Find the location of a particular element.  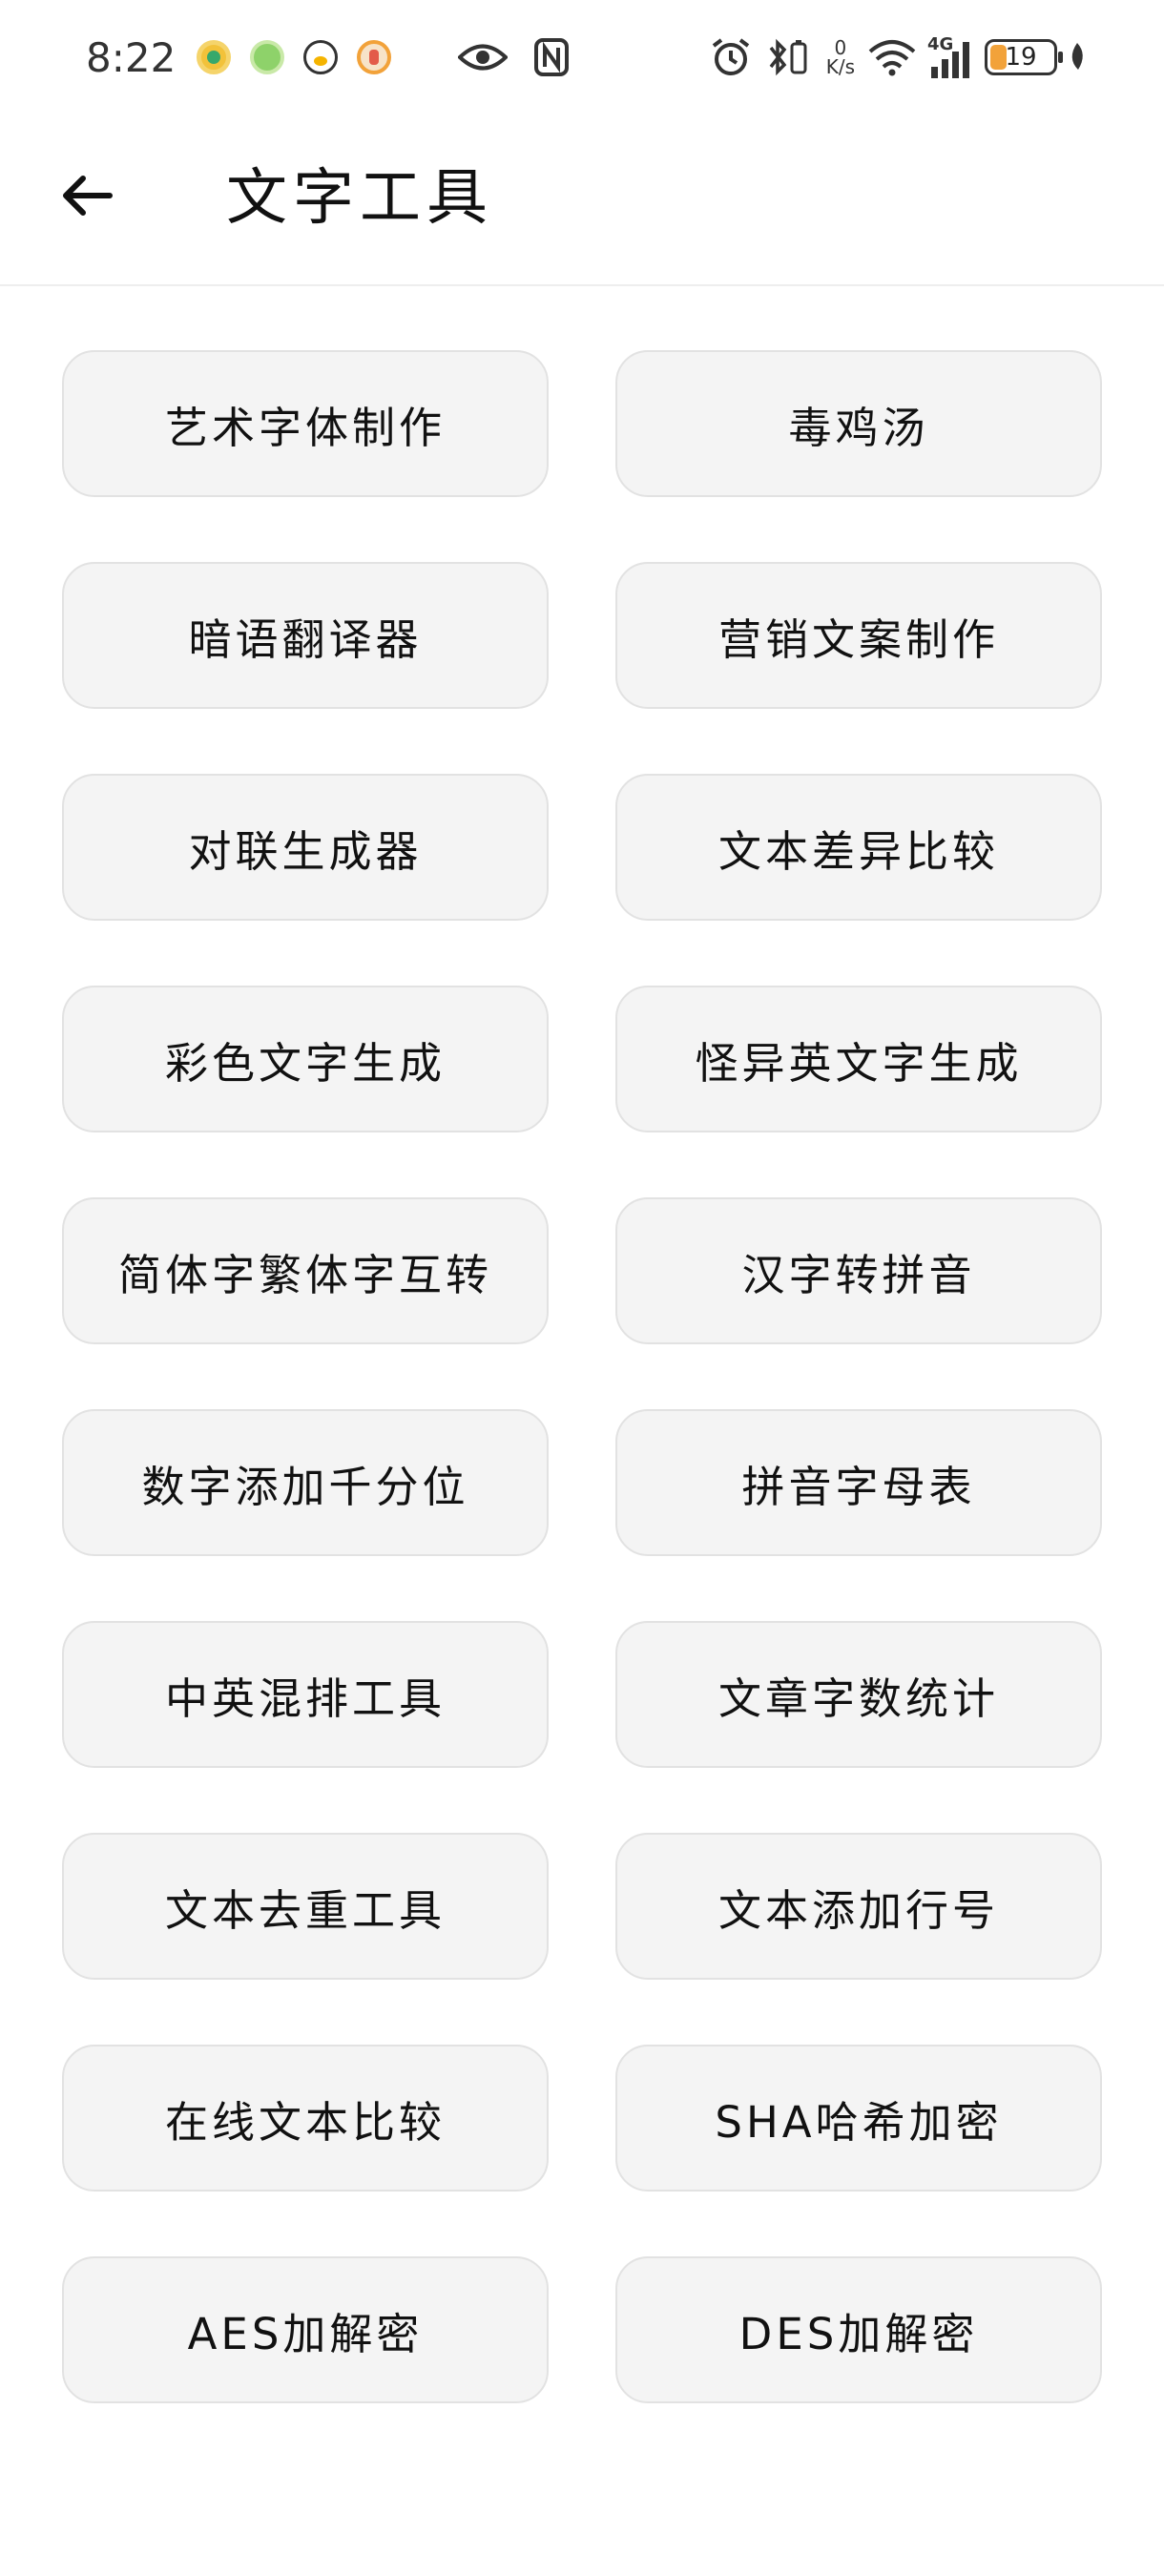

tool-button-sha-hash: SHA哈希加密 is located at coordinates (858, 2118).